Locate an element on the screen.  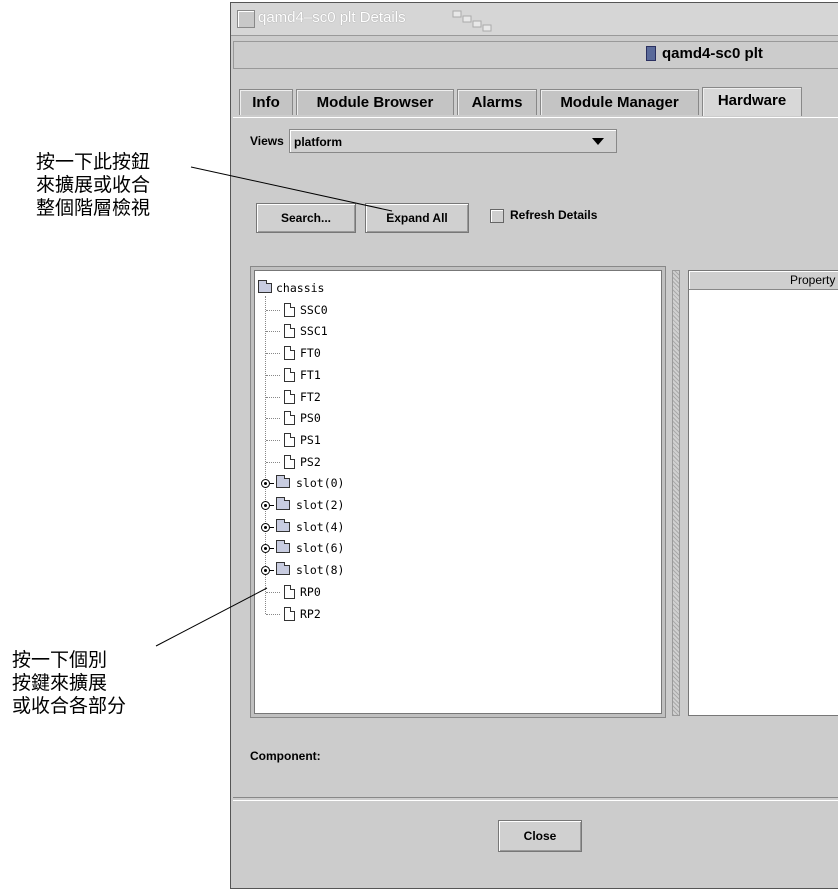
title-bar: qamd4–sc0 plt Details is located at coordinates (534, 19).